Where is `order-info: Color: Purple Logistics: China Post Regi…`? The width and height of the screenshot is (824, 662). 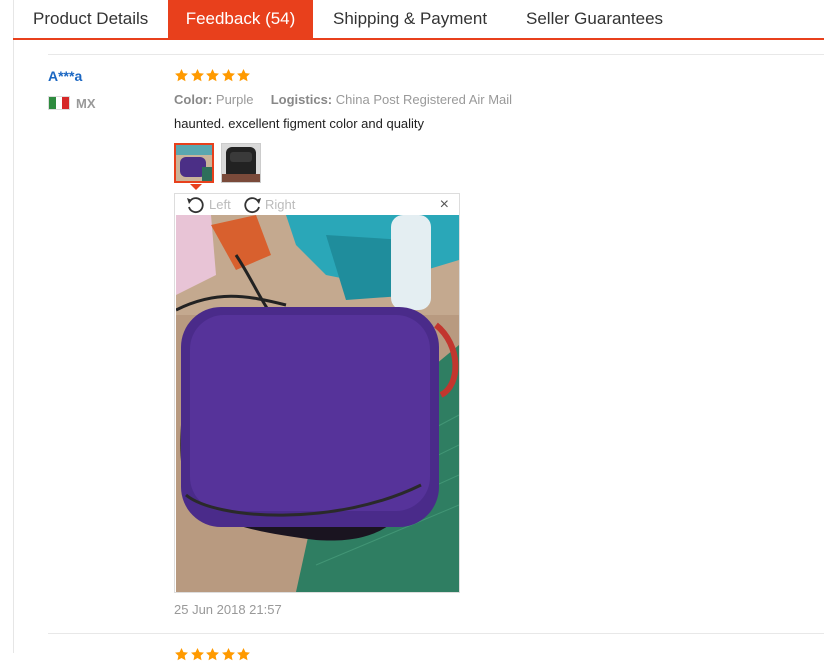
order-info: Color: Purple Logistics: China Post Regi… is located at coordinates (343, 99).